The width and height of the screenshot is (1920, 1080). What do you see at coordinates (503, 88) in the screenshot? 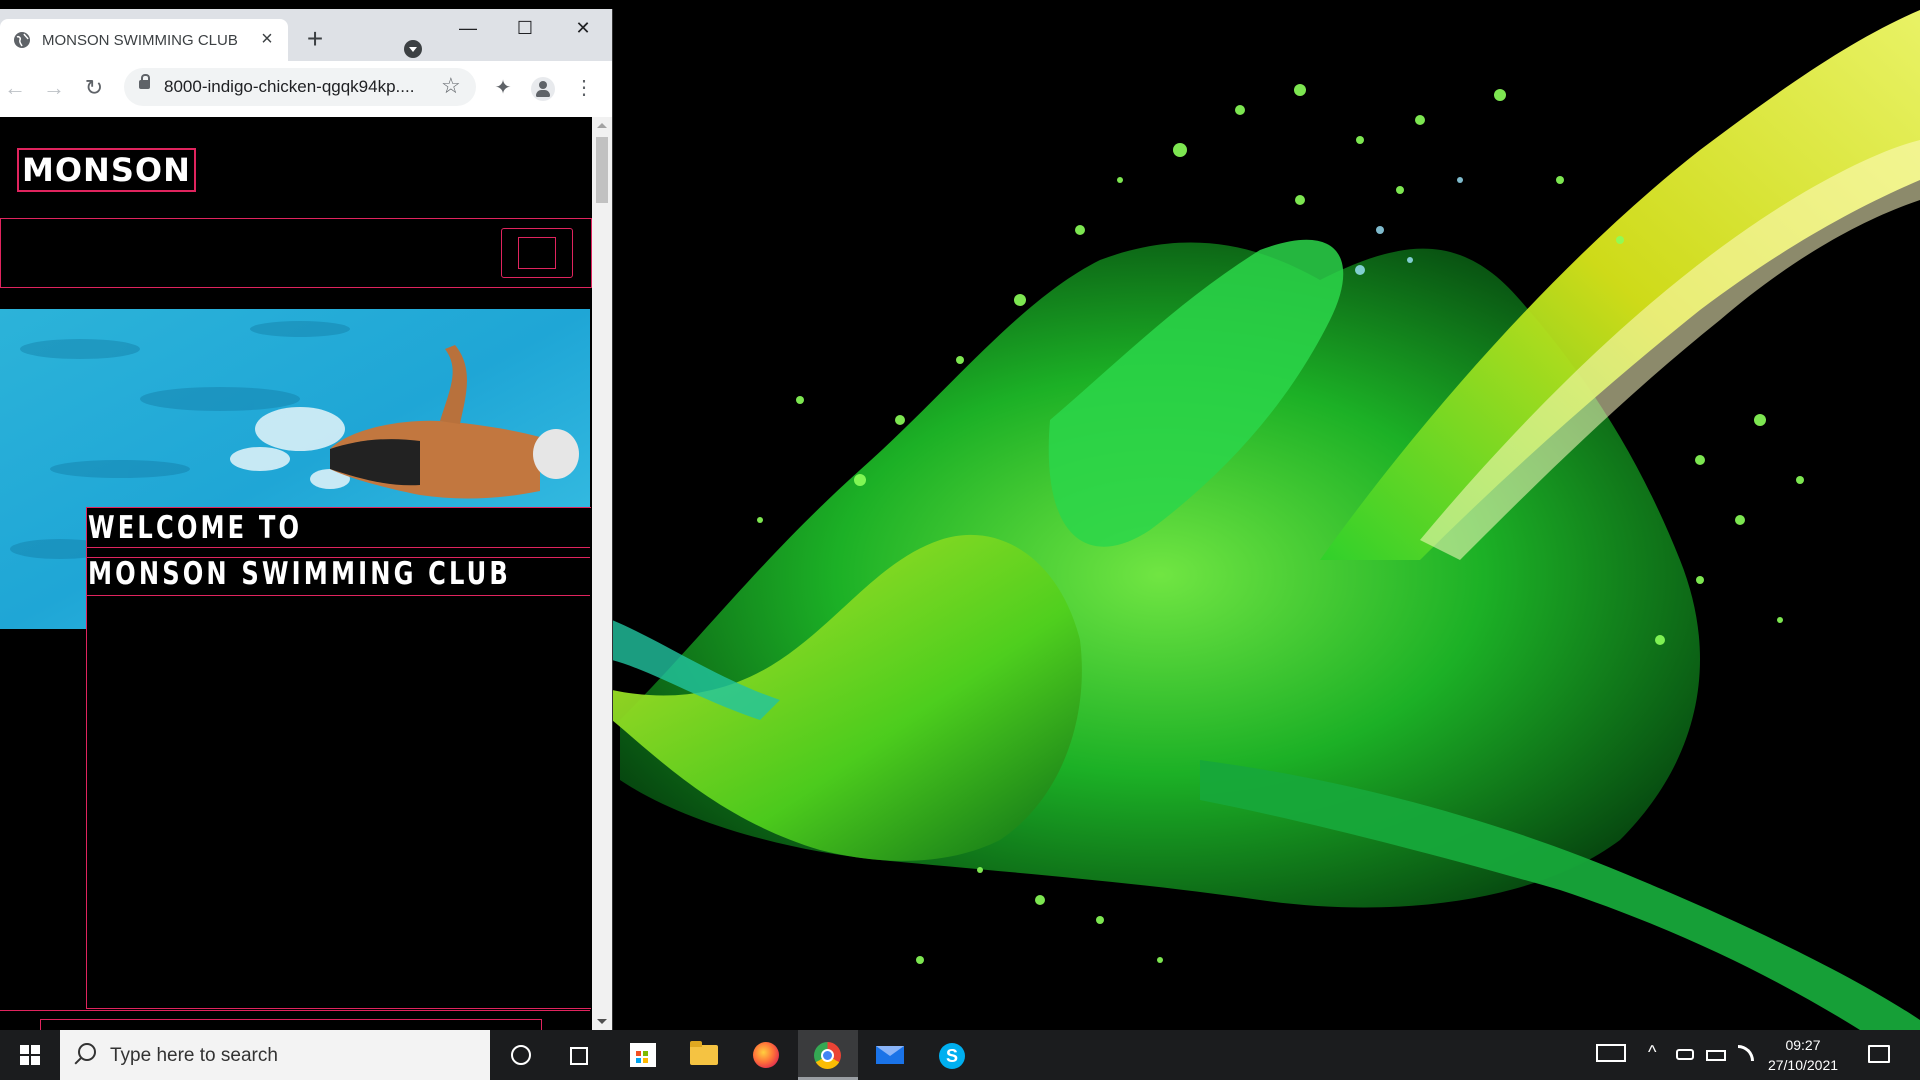
I see `extensions-puzzle-icon: ✦` at bounding box center [503, 88].